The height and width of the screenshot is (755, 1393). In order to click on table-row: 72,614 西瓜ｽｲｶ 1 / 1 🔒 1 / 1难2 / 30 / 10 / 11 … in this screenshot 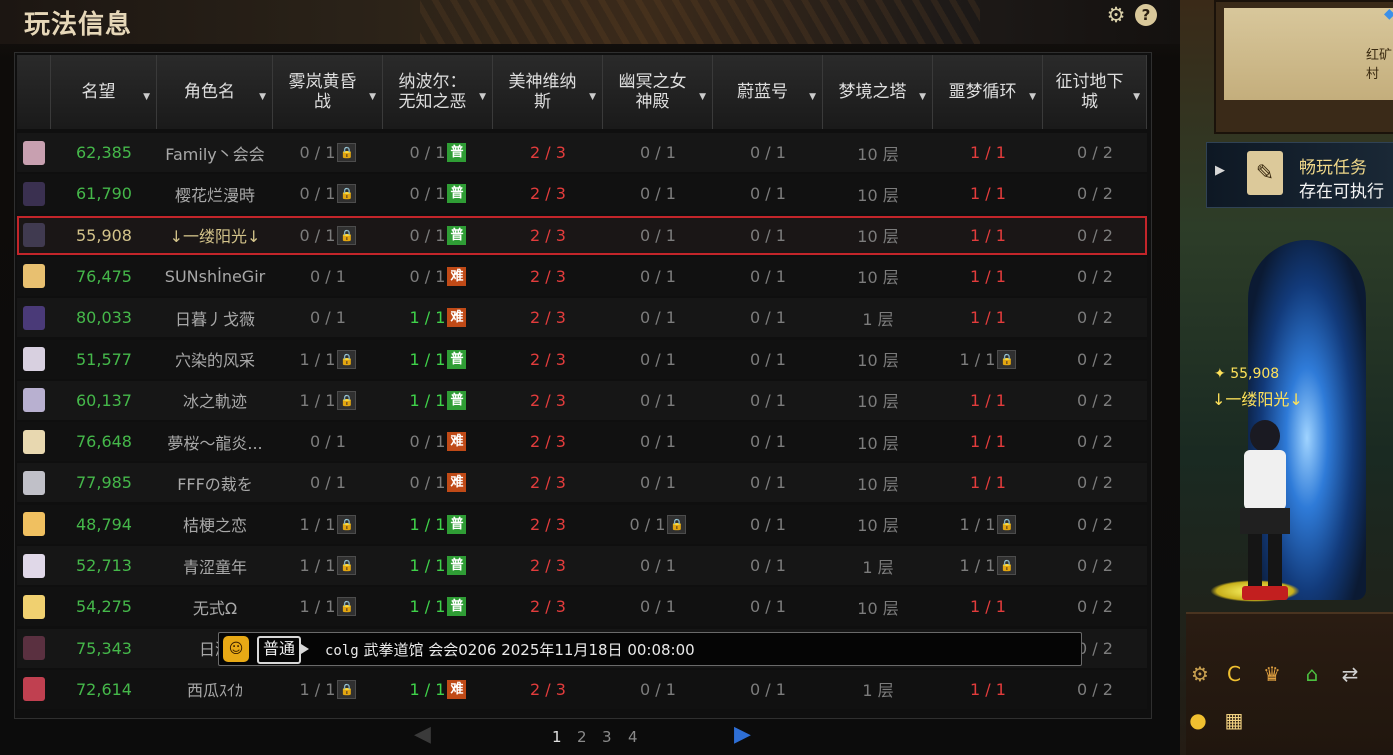, I will do `click(582, 689)`.